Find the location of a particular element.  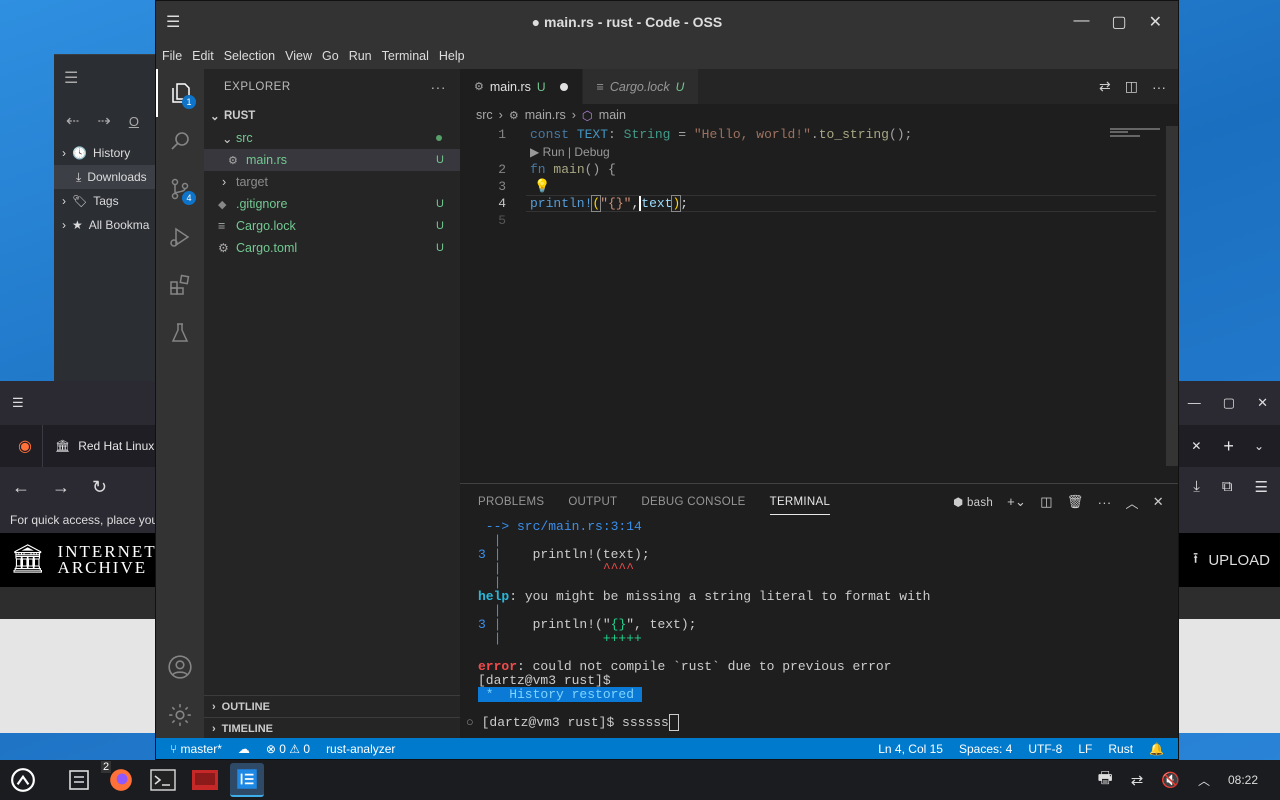

account-icon is located at coordinates (180, 667).